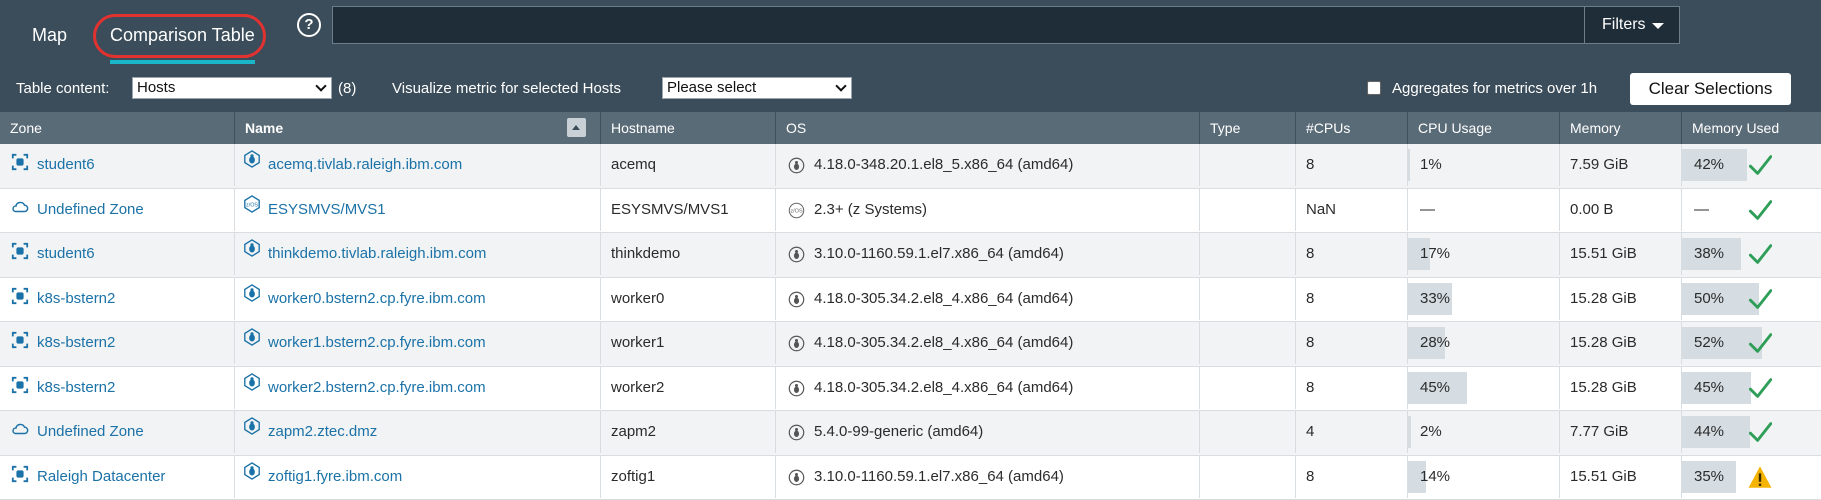 Image resolution: width=1821 pixels, height=500 pixels. Describe the element at coordinates (1599, 431) in the screenshot. I see `memory-text: 7.77 GiB` at that location.